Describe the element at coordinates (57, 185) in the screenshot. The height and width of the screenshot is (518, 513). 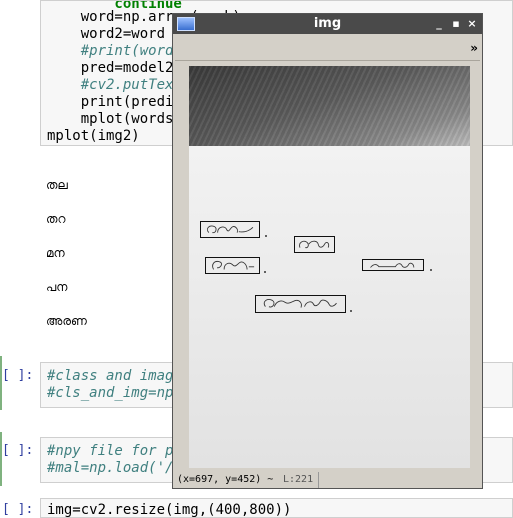
I see `output-line: തല` at that location.